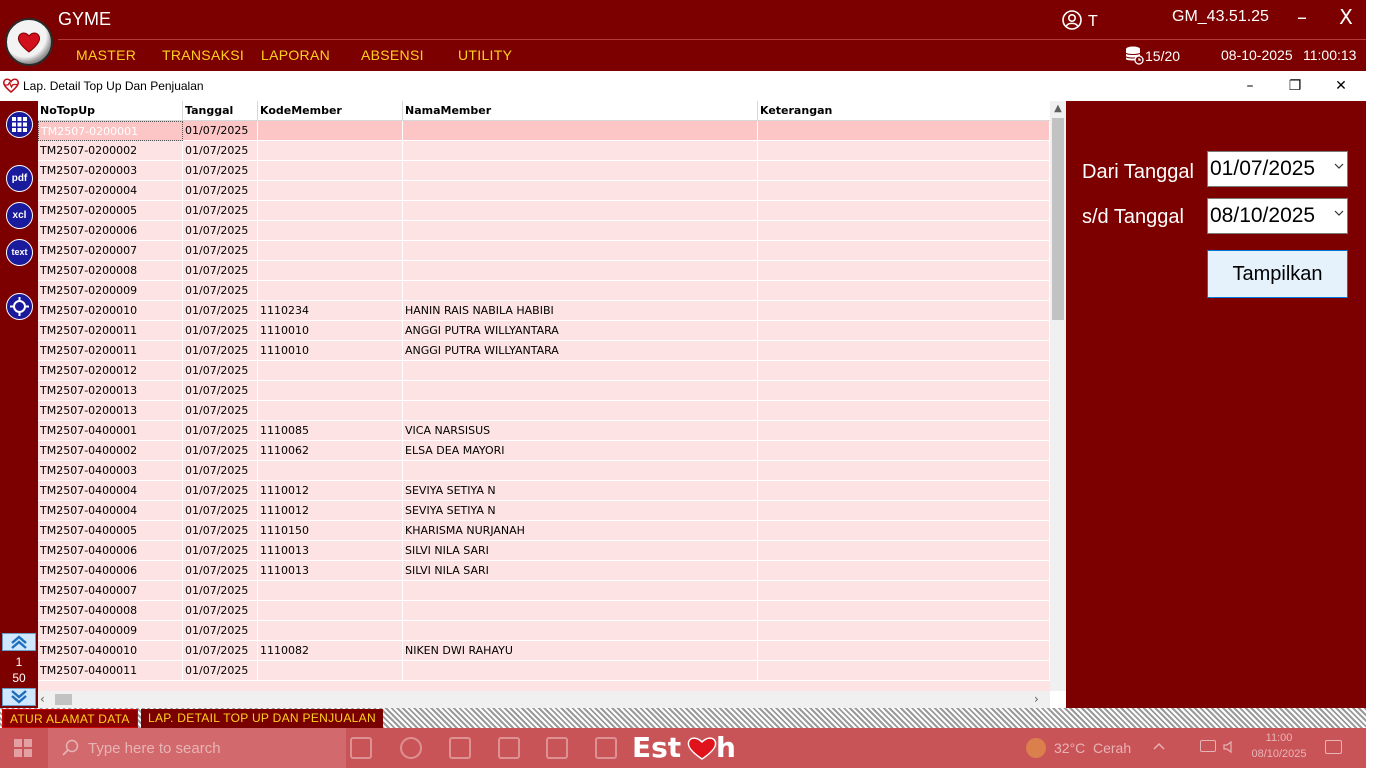 This screenshot has height=784, width=1384. What do you see at coordinates (330, 511) in the screenshot?
I see `cell-kodemember: 1110012` at bounding box center [330, 511].